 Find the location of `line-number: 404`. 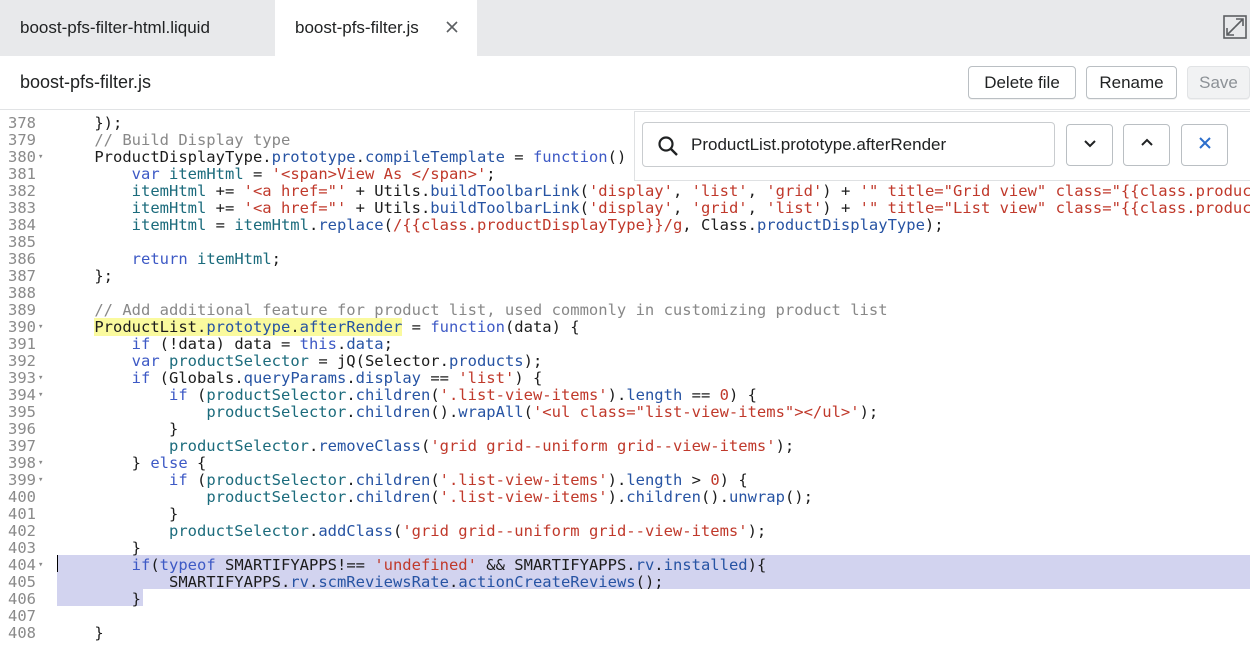

line-number: 404 is located at coordinates (22, 565).